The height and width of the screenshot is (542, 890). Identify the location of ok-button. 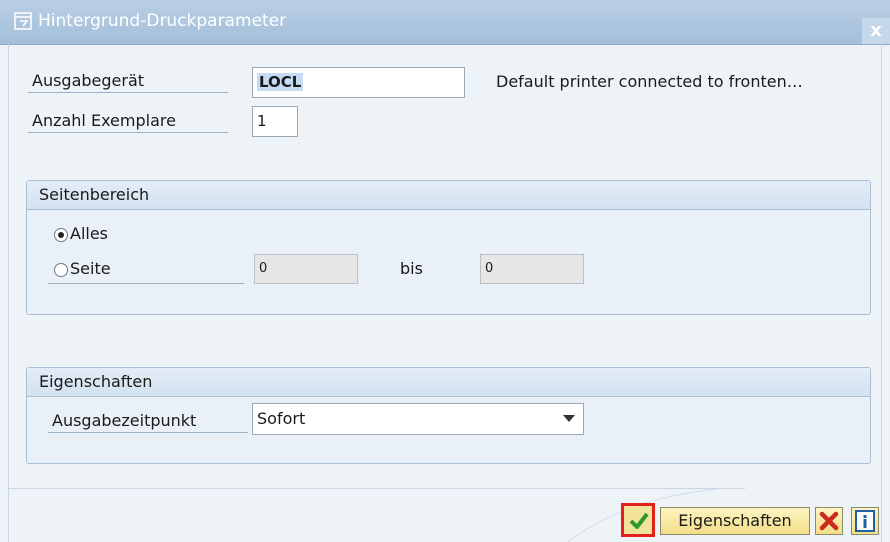
(638, 520).